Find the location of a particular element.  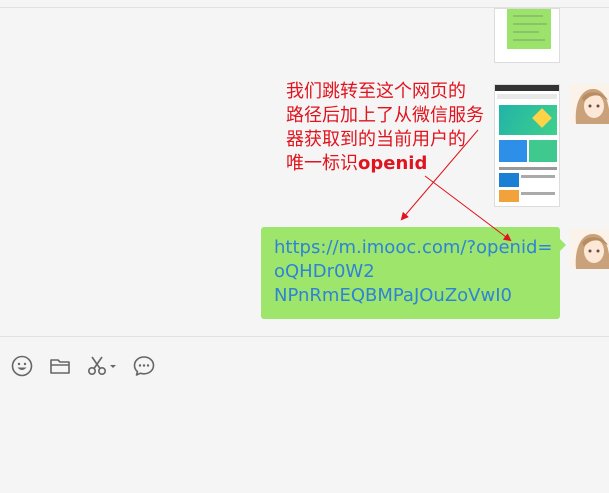

input-divider is located at coordinates (304, 336).